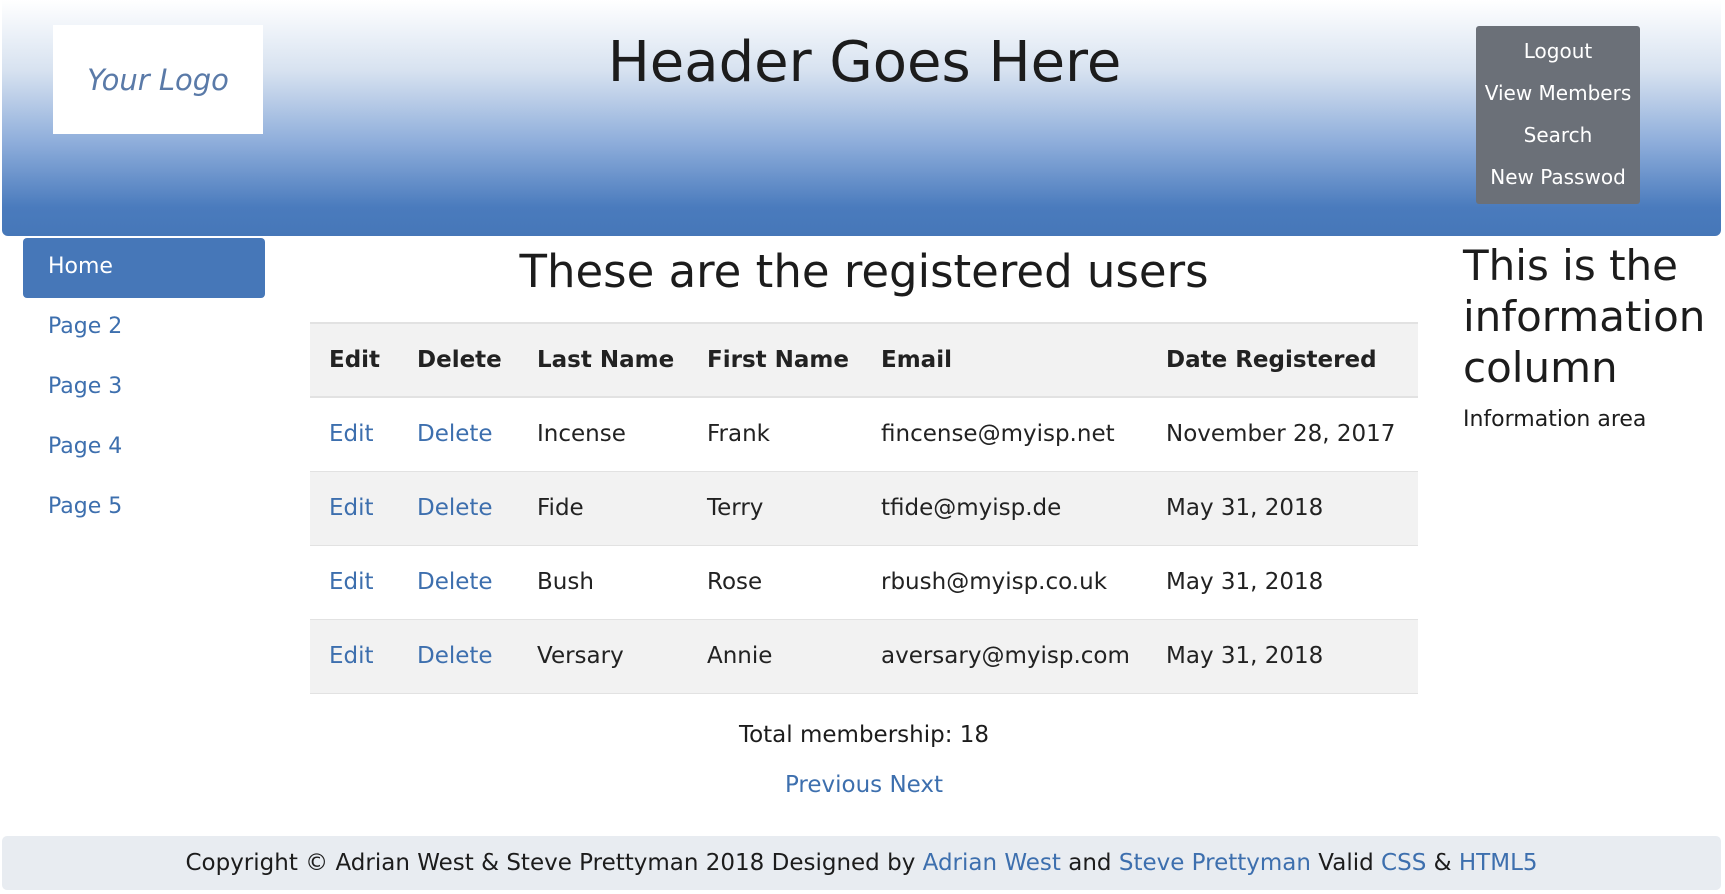  I want to click on logo: Your Logo, so click(158, 79).